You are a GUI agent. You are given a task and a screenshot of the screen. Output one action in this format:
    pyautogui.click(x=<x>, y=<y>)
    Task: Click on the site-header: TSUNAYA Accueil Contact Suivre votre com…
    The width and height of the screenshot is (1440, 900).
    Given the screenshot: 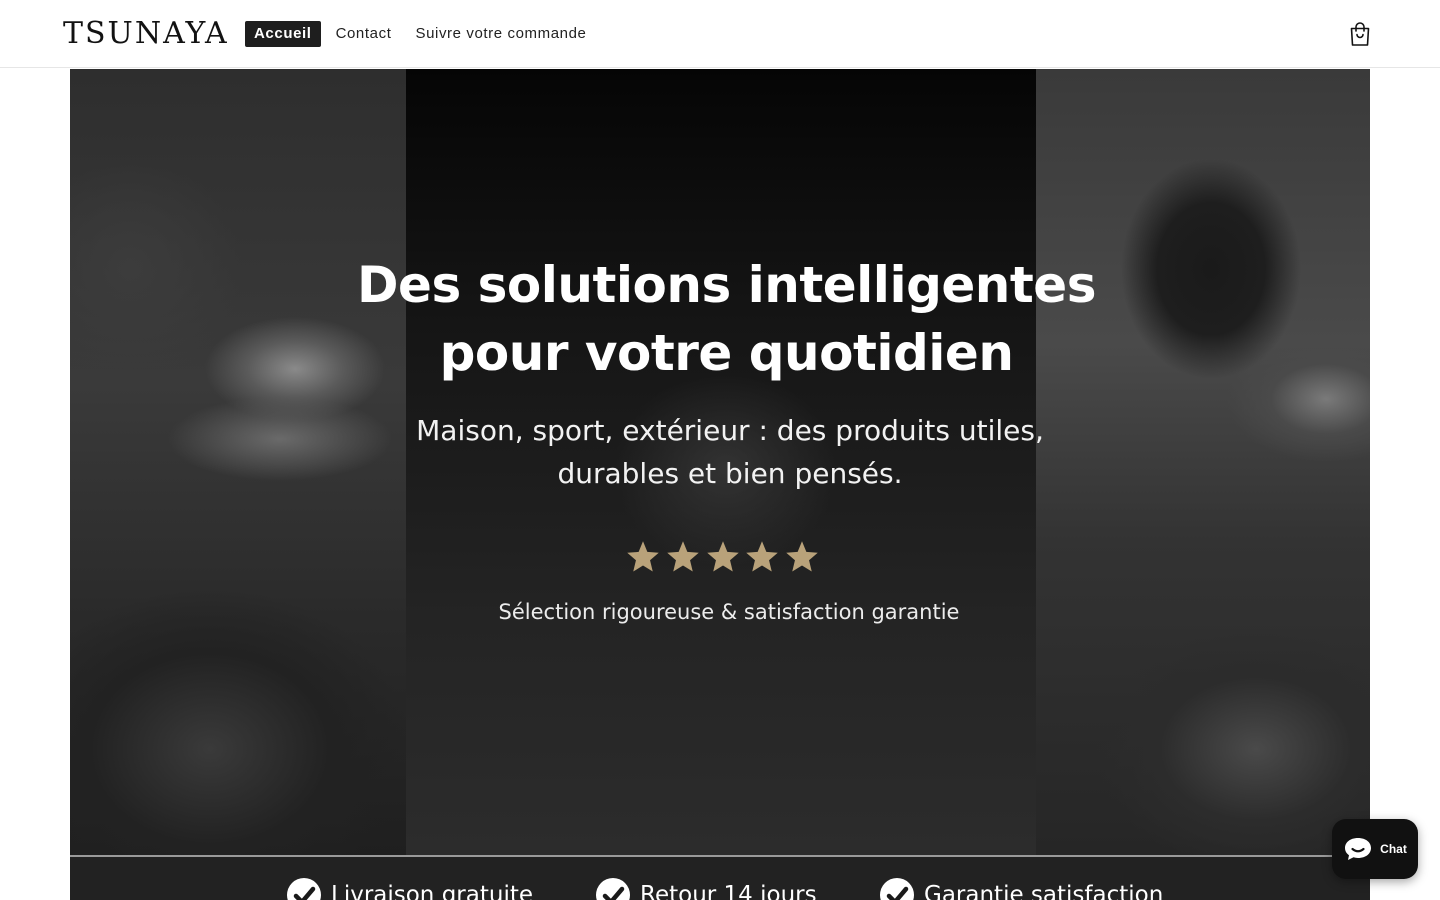 What is the action you would take?
    pyautogui.click(x=720, y=34)
    